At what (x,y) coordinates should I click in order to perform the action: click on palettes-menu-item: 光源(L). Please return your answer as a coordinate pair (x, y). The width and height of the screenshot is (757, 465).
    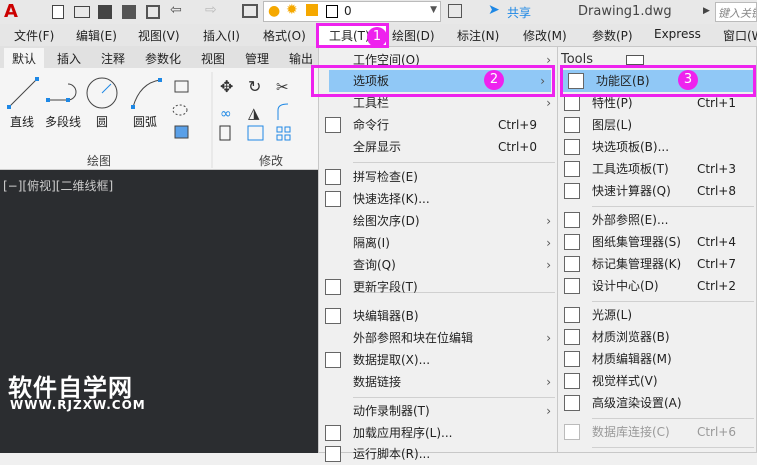
    Looking at the image, I should click on (657, 315).